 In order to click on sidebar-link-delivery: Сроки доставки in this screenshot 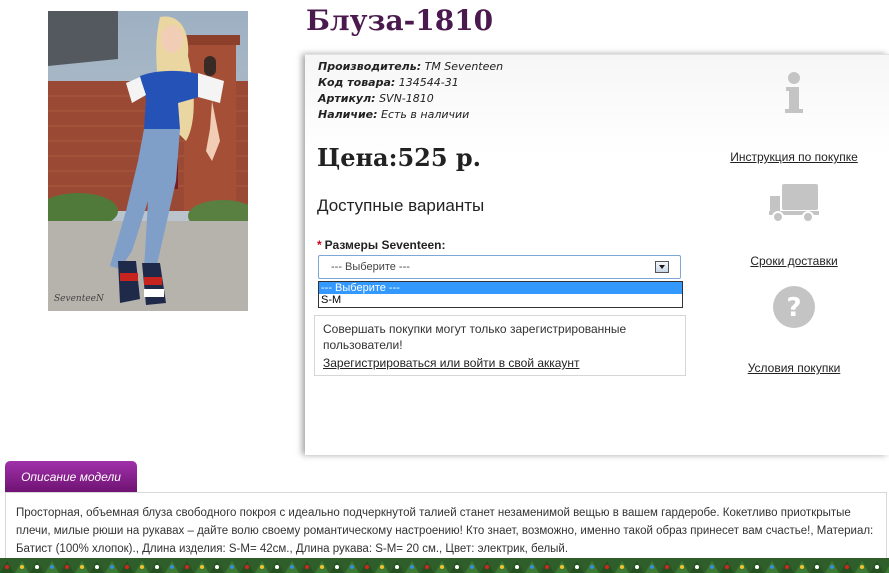, I will do `click(794, 261)`.